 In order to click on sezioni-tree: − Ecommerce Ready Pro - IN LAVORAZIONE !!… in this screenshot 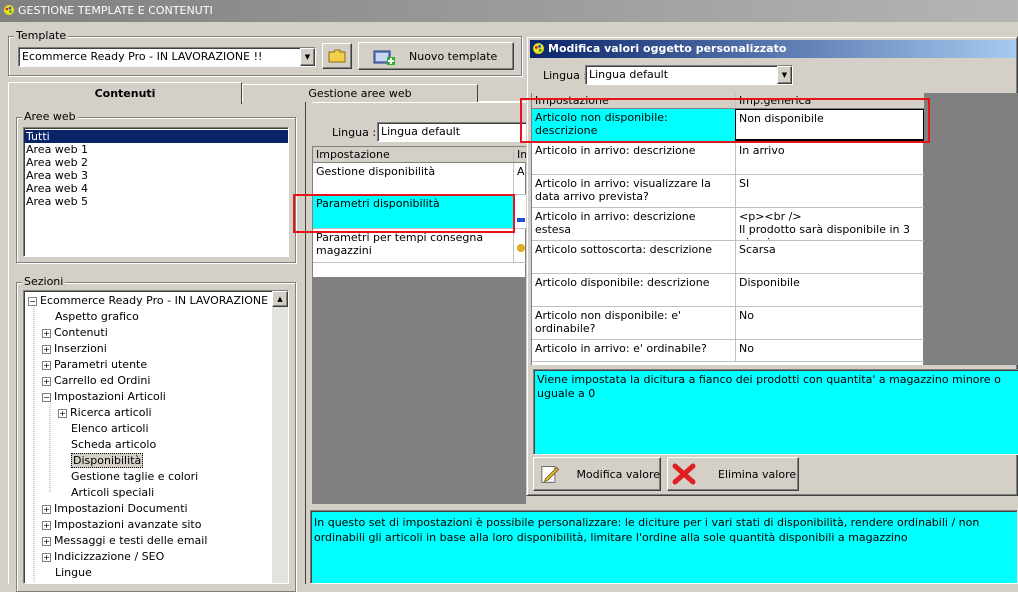, I will do `click(156, 437)`.